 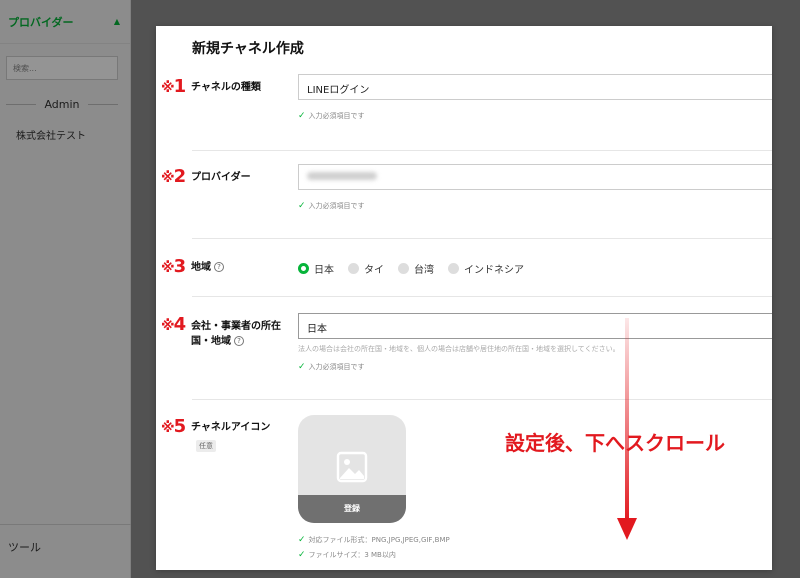 What do you see at coordinates (206, 446) in the screenshot?
I see `optional-badge: 任意` at bounding box center [206, 446].